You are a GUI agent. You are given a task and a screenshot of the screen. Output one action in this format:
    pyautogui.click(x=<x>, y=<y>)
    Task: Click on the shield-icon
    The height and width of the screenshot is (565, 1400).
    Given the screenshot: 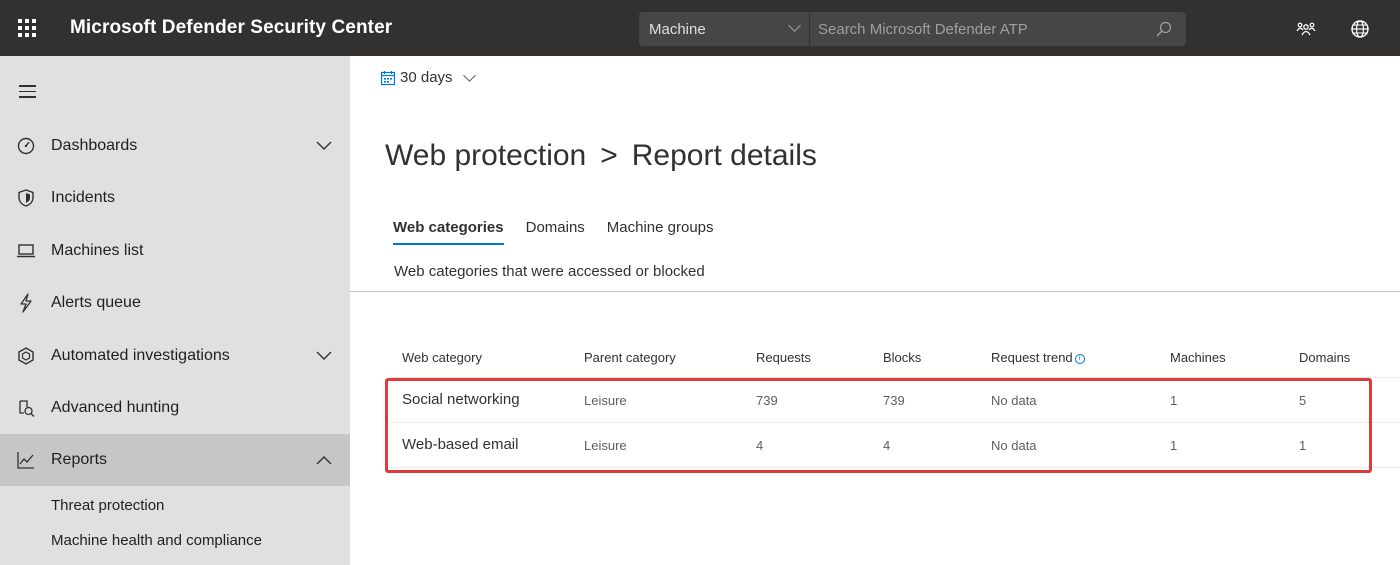 What is the action you would take?
    pyautogui.click(x=26, y=198)
    